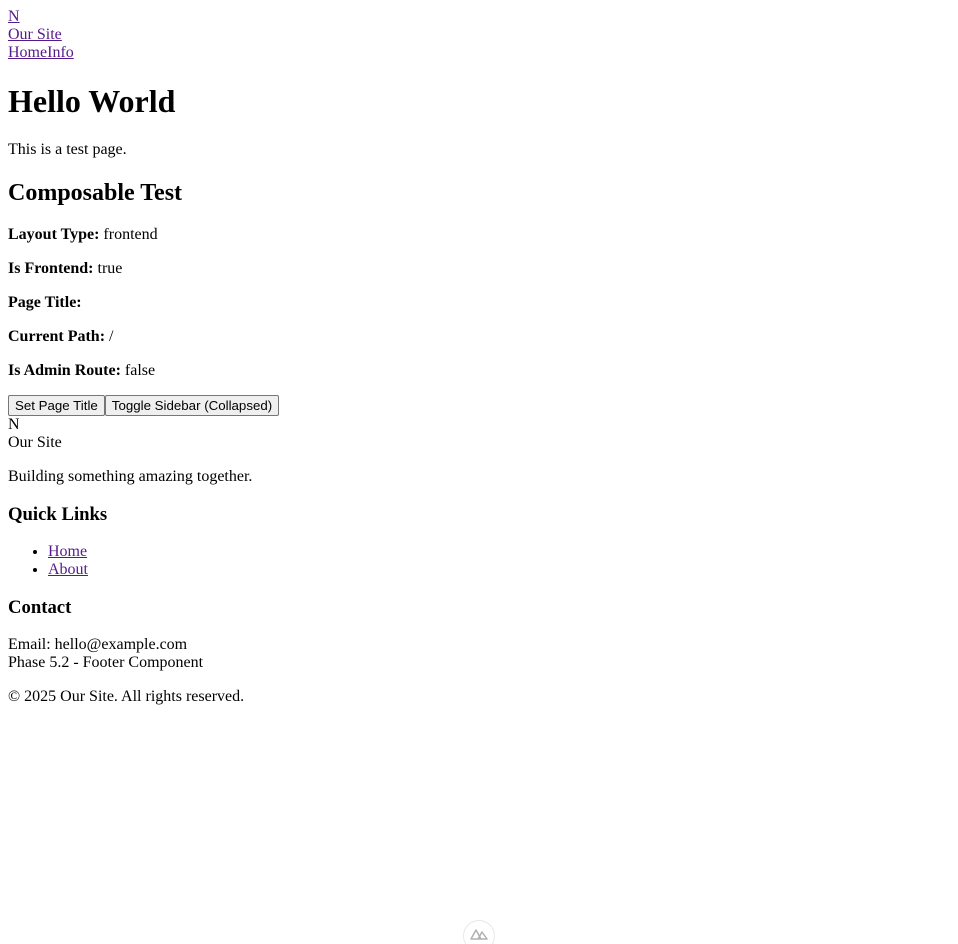  What do you see at coordinates (67, 149) in the screenshot?
I see `intro-text: This is a test page.` at bounding box center [67, 149].